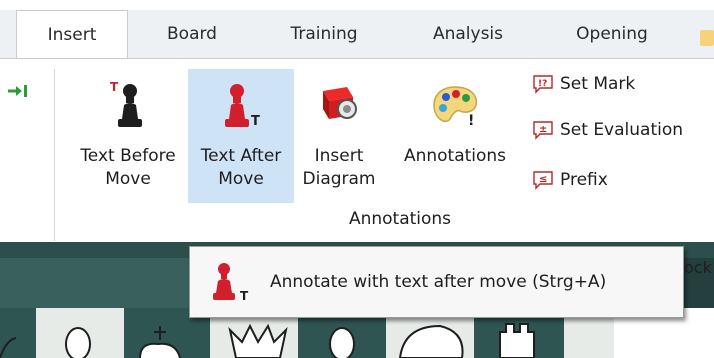 The width and height of the screenshot is (714, 358). Describe the element at coordinates (241, 156) in the screenshot. I see `button-label-line1: Text After` at that location.